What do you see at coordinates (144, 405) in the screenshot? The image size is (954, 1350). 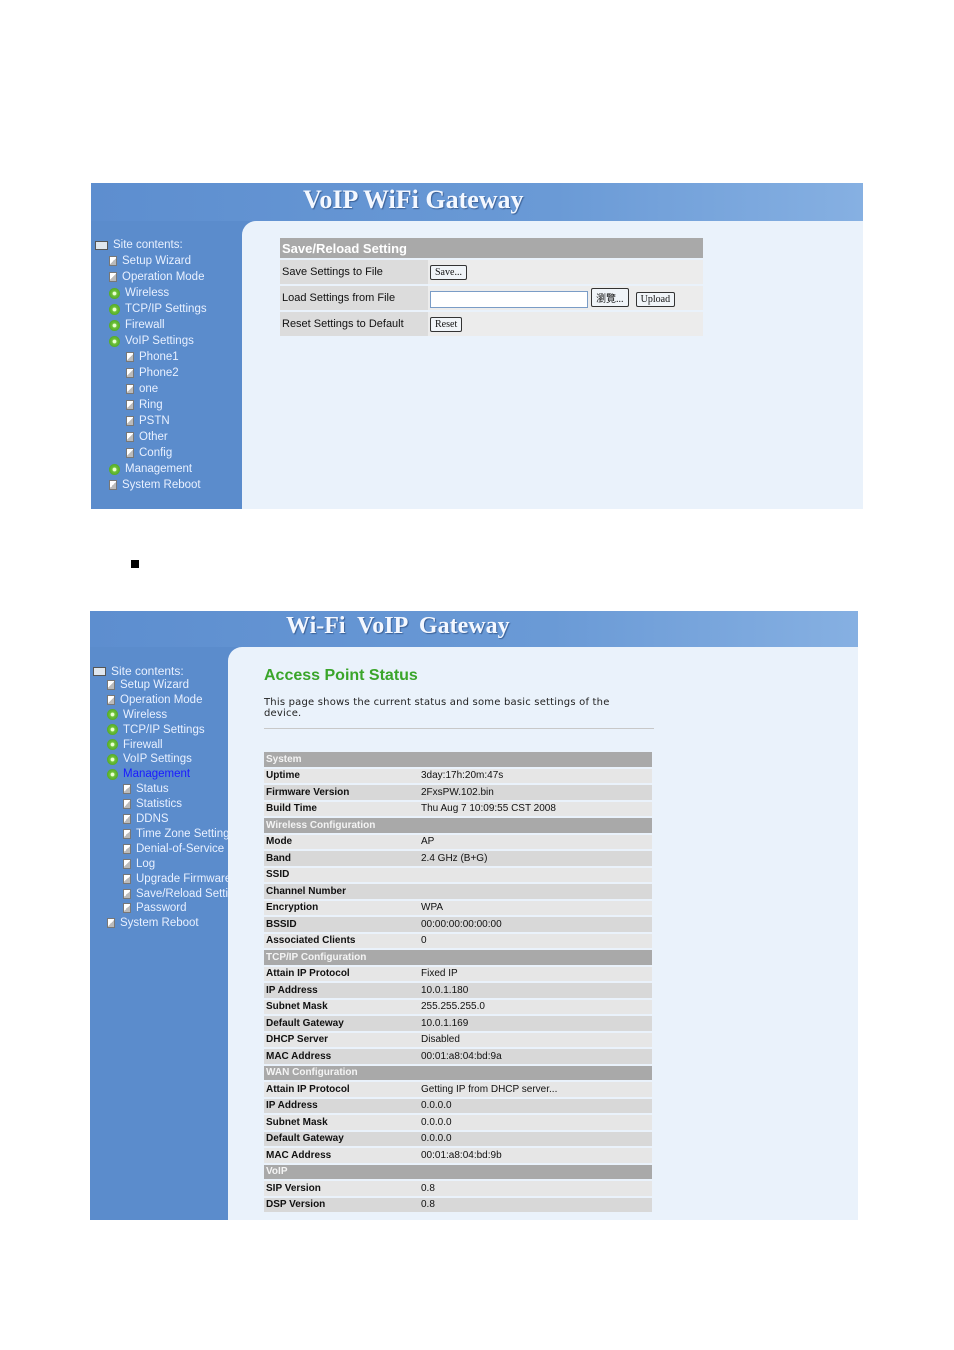 I see `sidebar-item-ring: Ring` at bounding box center [144, 405].